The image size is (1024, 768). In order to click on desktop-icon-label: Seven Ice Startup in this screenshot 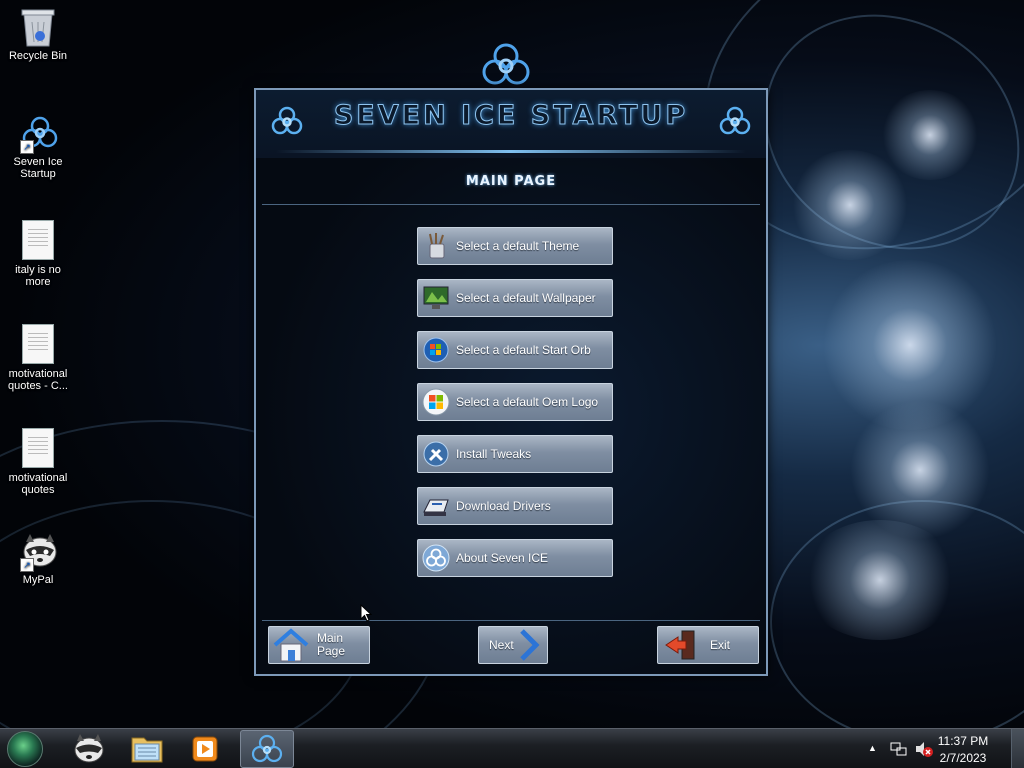, I will do `click(38, 168)`.